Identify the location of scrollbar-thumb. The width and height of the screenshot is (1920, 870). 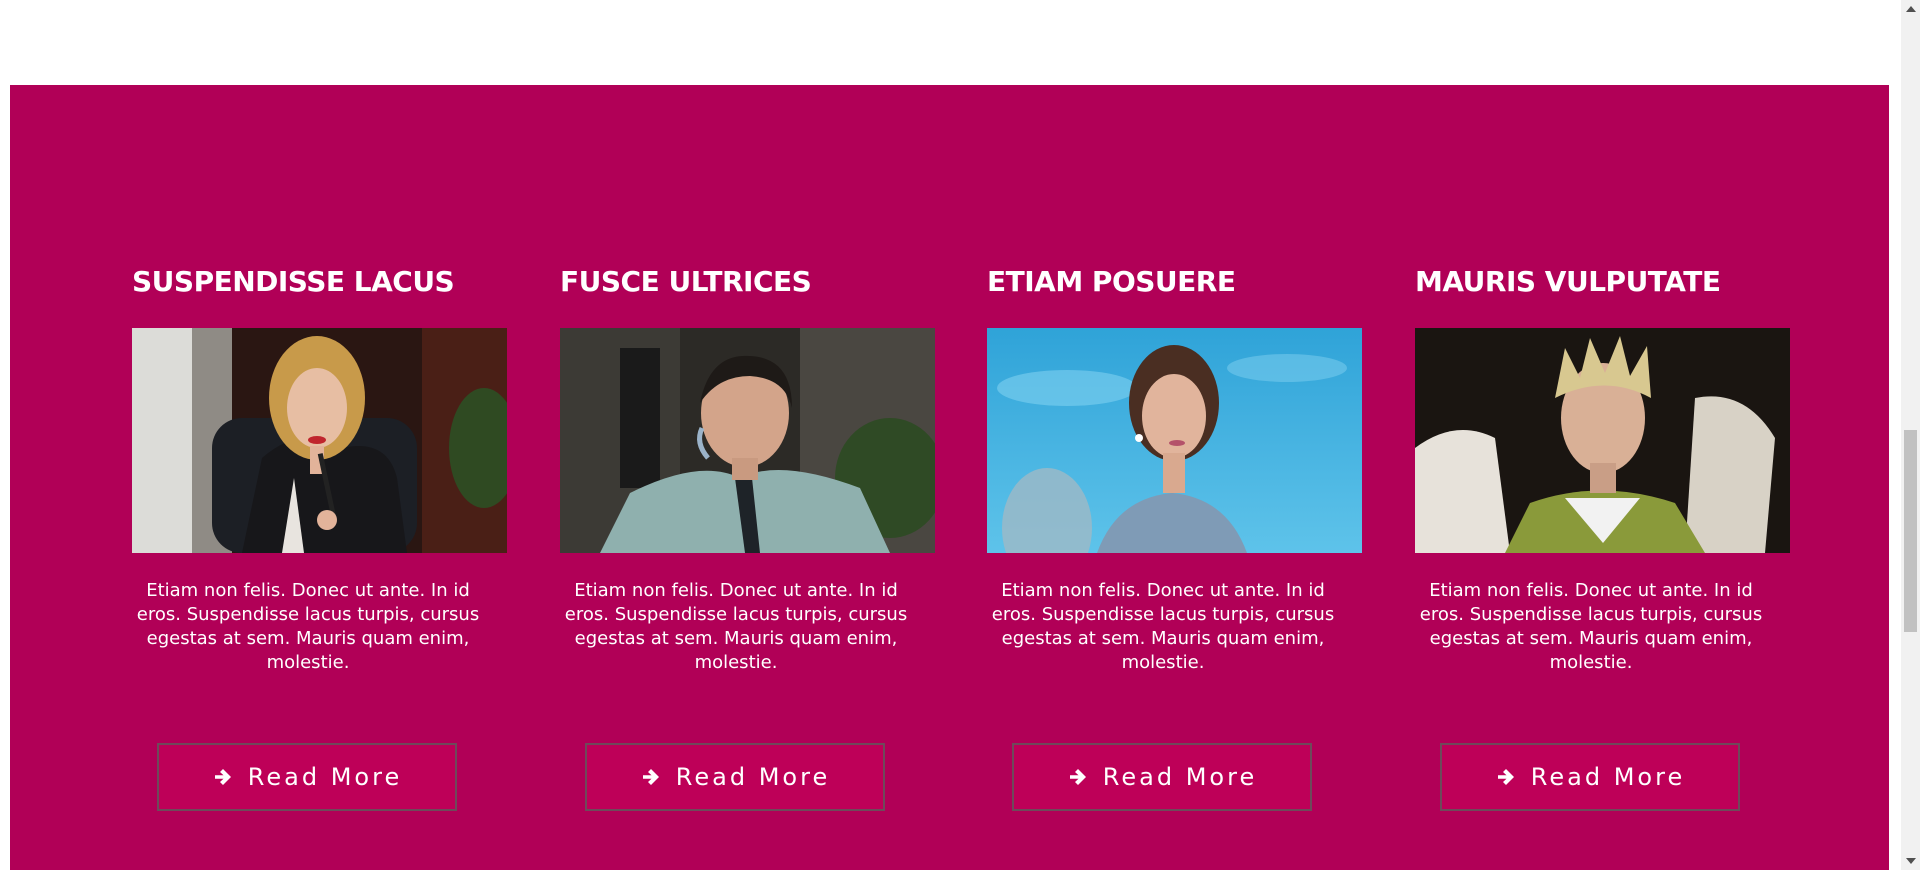
(1910, 531).